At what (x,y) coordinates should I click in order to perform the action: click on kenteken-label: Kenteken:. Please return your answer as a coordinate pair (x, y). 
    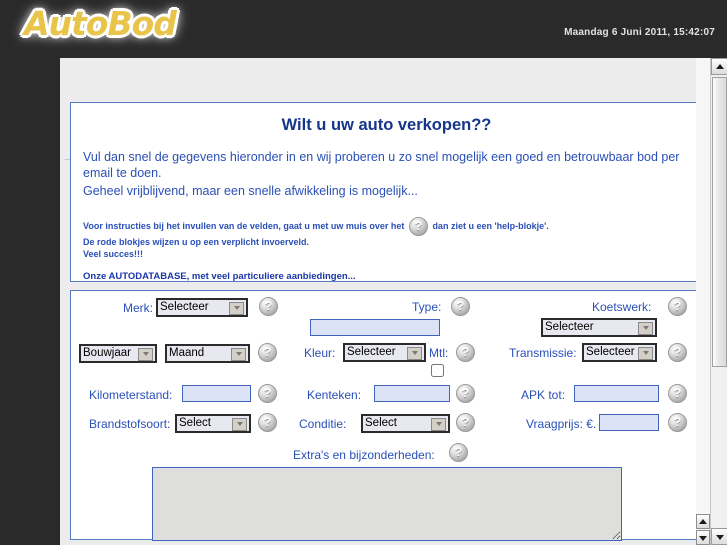
    Looking at the image, I should click on (334, 395).